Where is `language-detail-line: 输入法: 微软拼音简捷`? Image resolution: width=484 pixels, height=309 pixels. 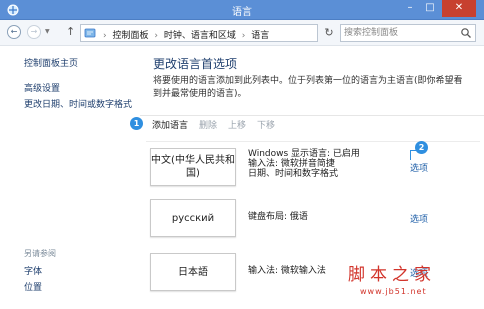
language-detail-line: 输入法: 微软拼音简捷 is located at coordinates (291, 164).